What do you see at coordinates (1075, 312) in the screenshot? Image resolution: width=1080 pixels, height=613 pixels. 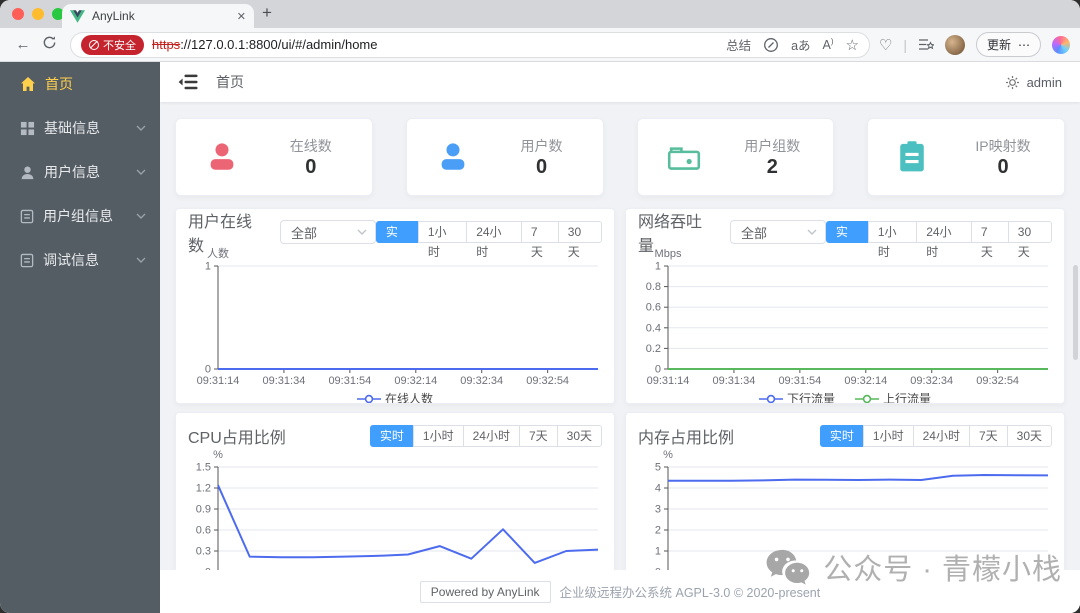 I see `scrollbar` at bounding box center [1075, 312].